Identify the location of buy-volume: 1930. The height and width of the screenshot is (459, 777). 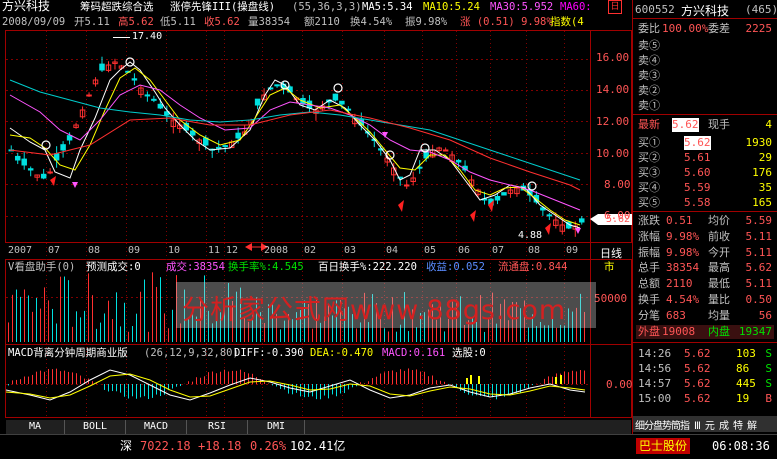
(759, 143).